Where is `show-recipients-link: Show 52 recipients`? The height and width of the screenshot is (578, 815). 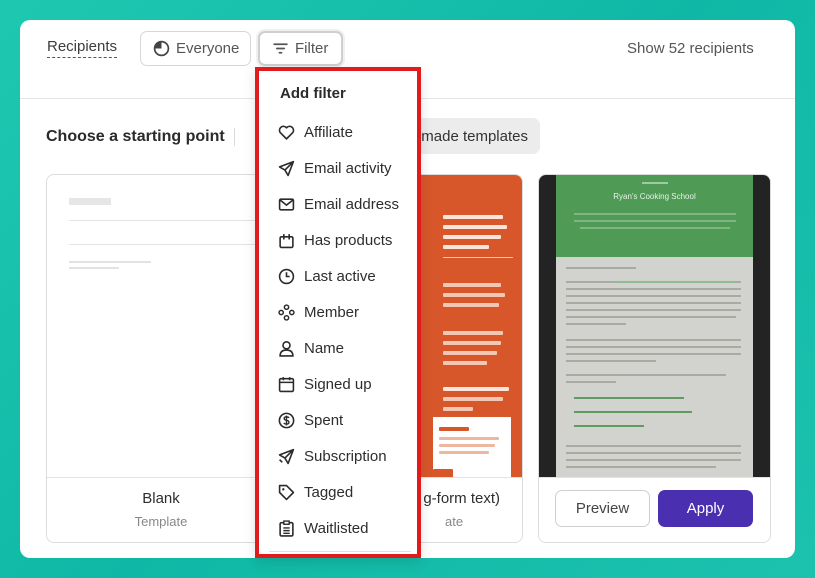 show-recipients-link: Show 52 recipients is located at coordinates (690, 48).